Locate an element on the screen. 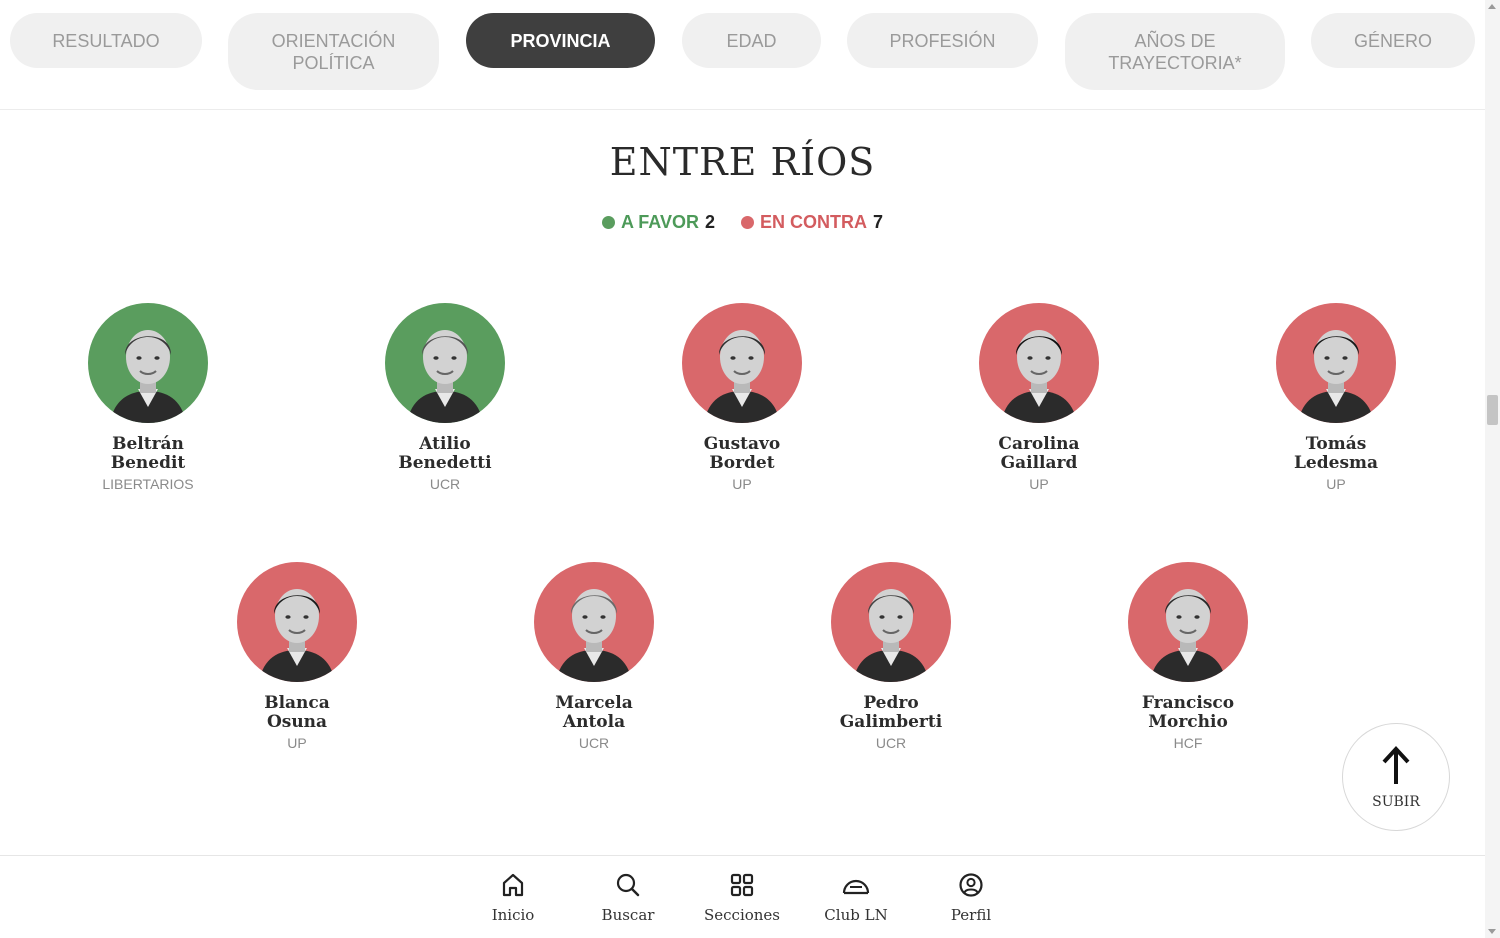 The width and height of the screenshot is (1500, 938). legislator-name: Carolina Gaillard is located at coordinates (1039, 454).